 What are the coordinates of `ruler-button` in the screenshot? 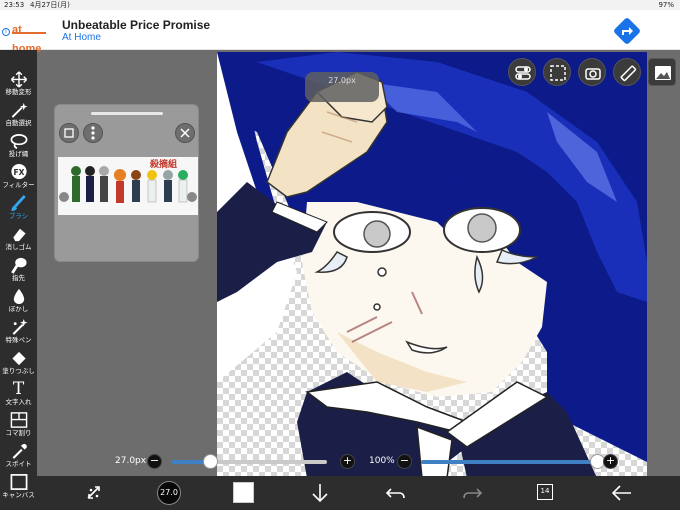 It's located at (627, 72).